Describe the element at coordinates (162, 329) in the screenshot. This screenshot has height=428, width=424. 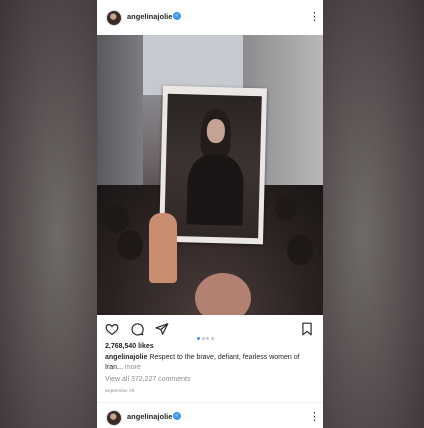
I see `share-icon` at that location.